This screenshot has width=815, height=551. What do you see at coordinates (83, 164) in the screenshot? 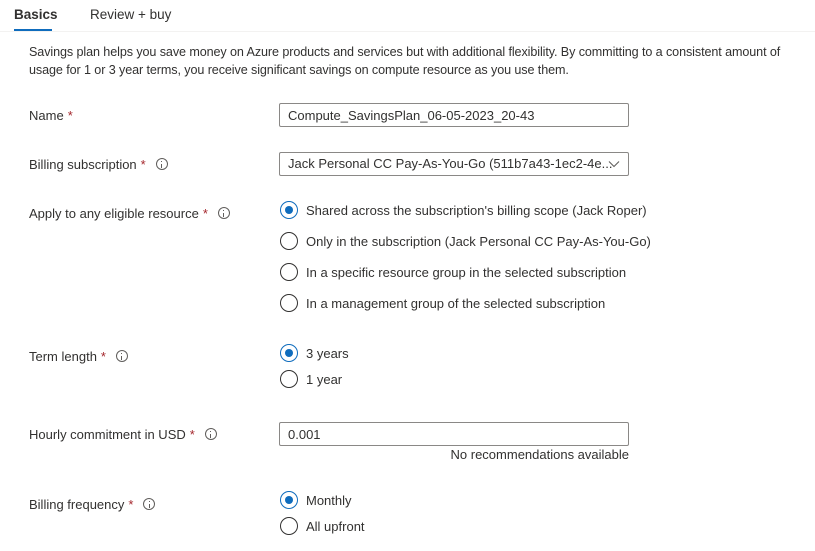
I see `billing-subscription-label-text: Billing subscription` at bounding box center [83, 164].